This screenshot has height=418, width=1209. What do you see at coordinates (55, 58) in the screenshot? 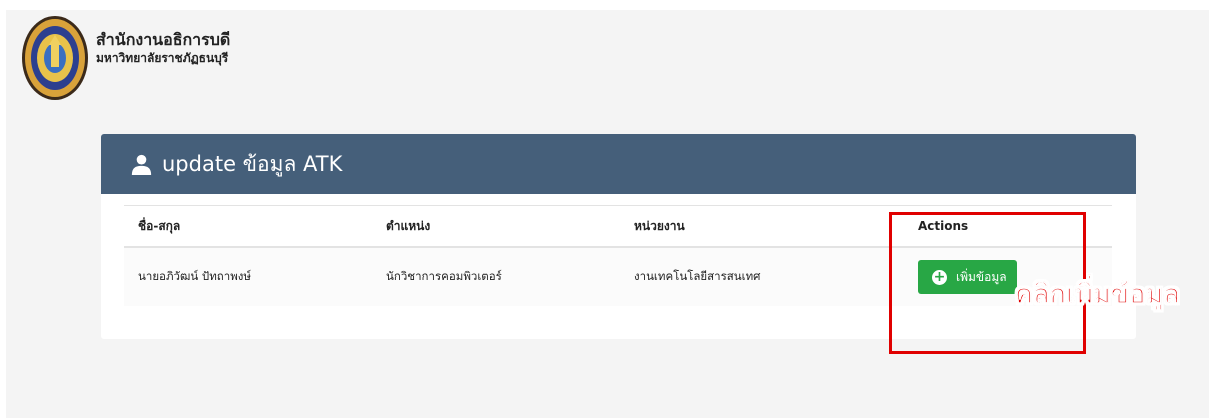
I see `university-seal-icon` at bounding box center [55, 58].